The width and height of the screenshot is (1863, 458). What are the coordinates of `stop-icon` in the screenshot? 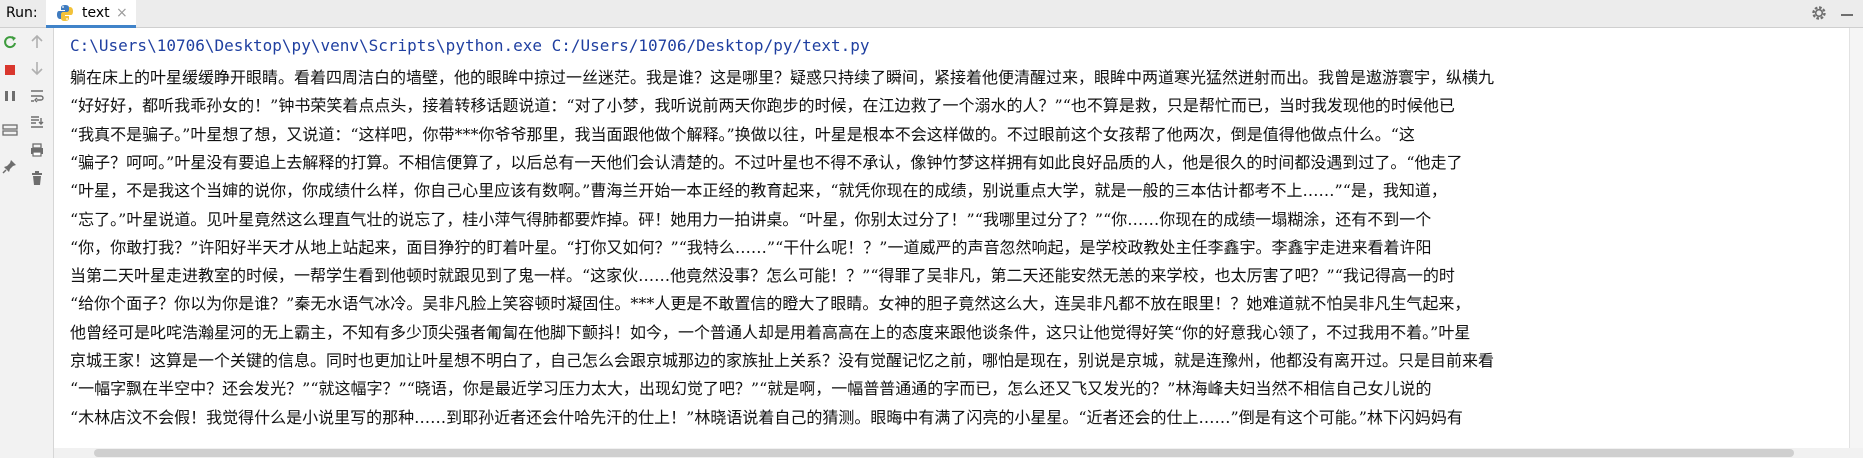 It's located at (10, 70).